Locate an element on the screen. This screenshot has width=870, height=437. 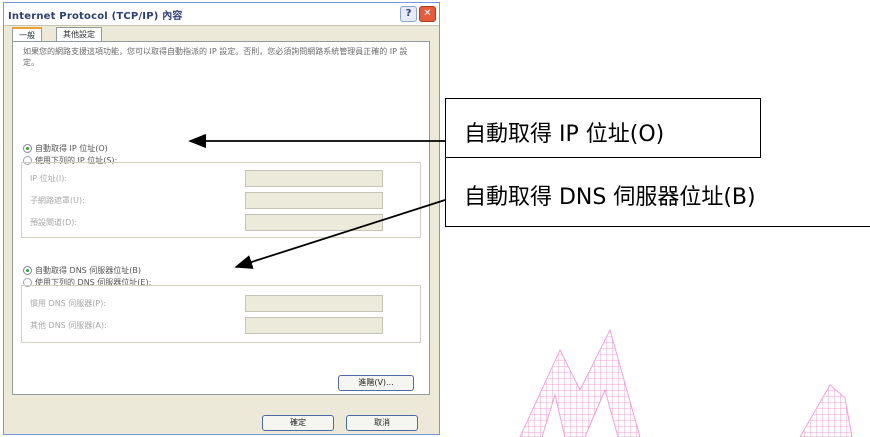
alternate-dns-field is located at coordinates (314, 325).